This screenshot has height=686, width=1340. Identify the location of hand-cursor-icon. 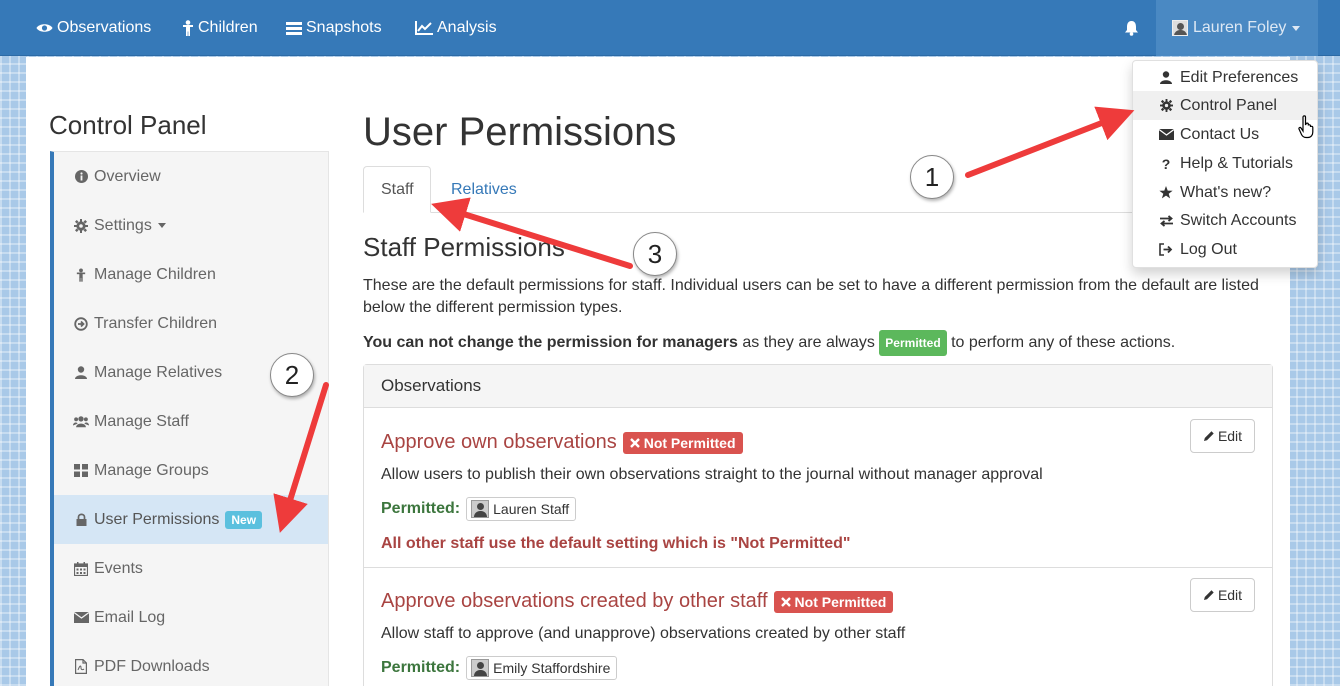
(1306, 127).